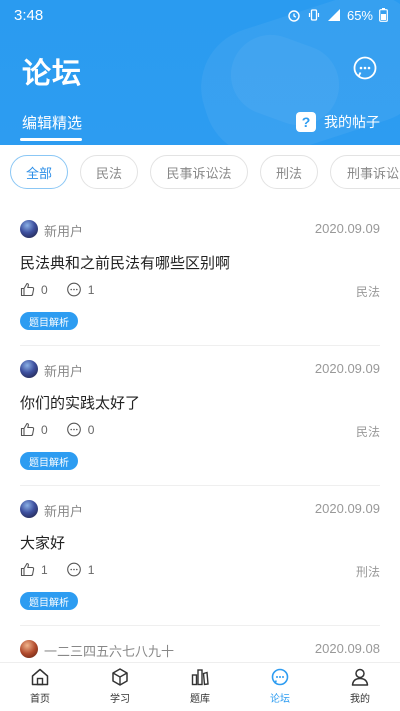  I want to click on battery-percent: 65%, so click(359, 15).